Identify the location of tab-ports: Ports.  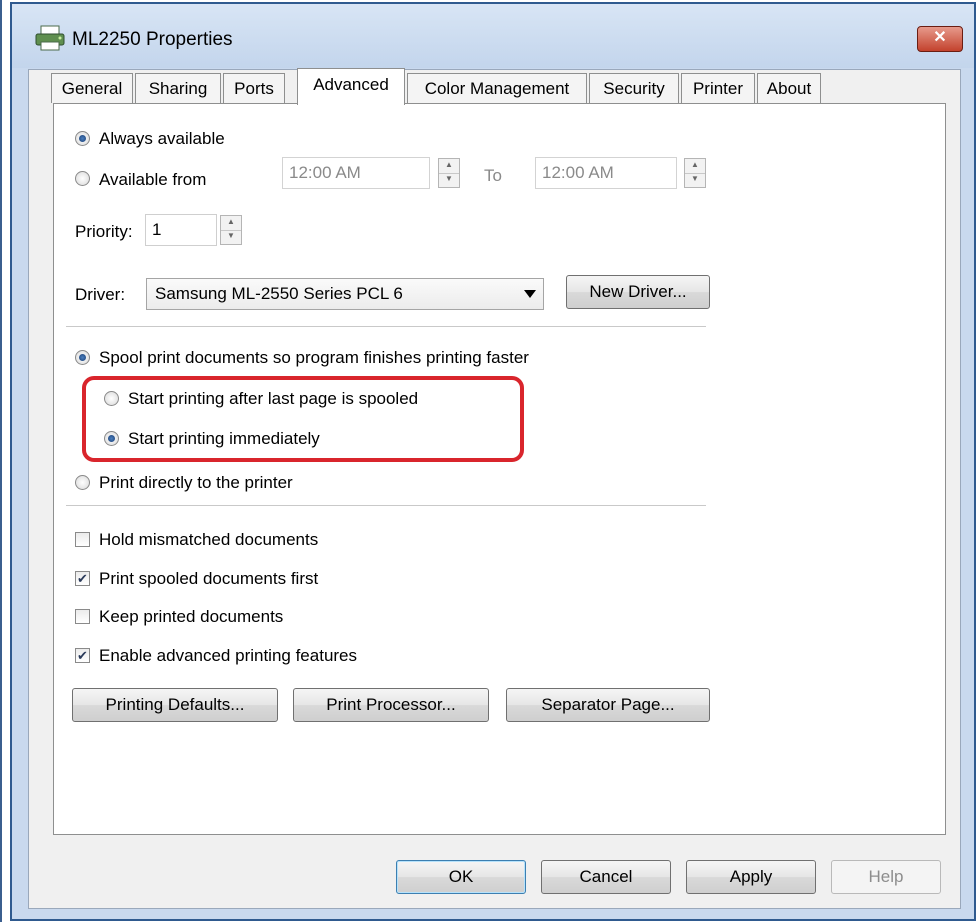
(254, 88).